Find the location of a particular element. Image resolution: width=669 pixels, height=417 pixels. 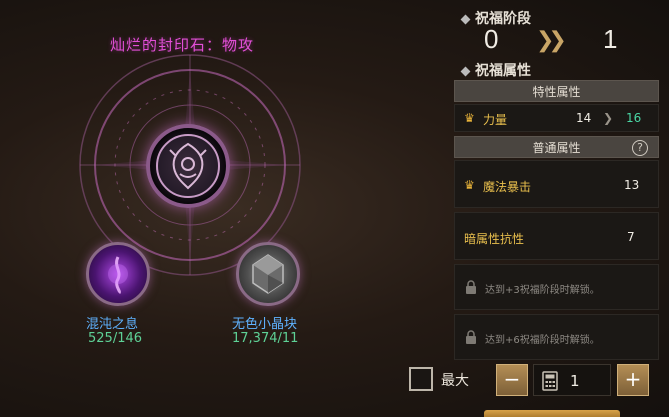

special-attr-row: ♛ 力量 14 ❯ 16 is located at coordinates (556, 118).